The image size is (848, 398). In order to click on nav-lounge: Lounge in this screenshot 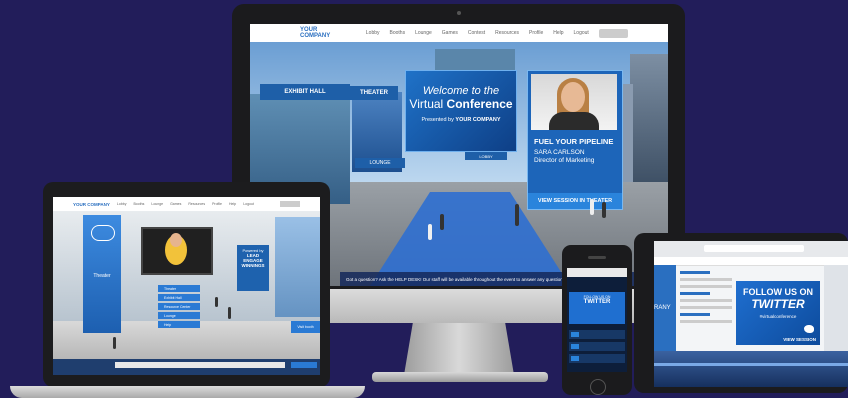, I will do `click(423, 33)`.